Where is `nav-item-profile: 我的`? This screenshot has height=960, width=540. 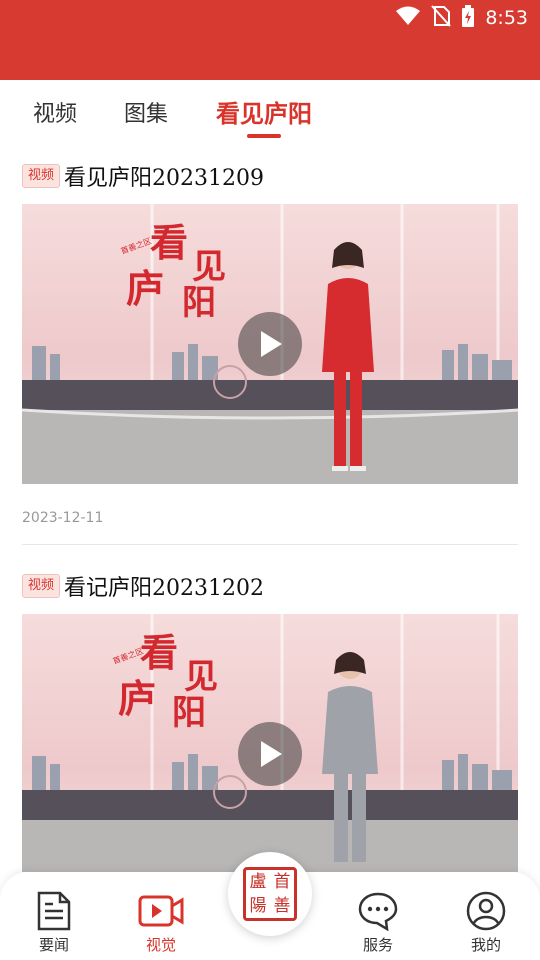 nav-item-profile: 我的 is located at coordinates (486, 922).